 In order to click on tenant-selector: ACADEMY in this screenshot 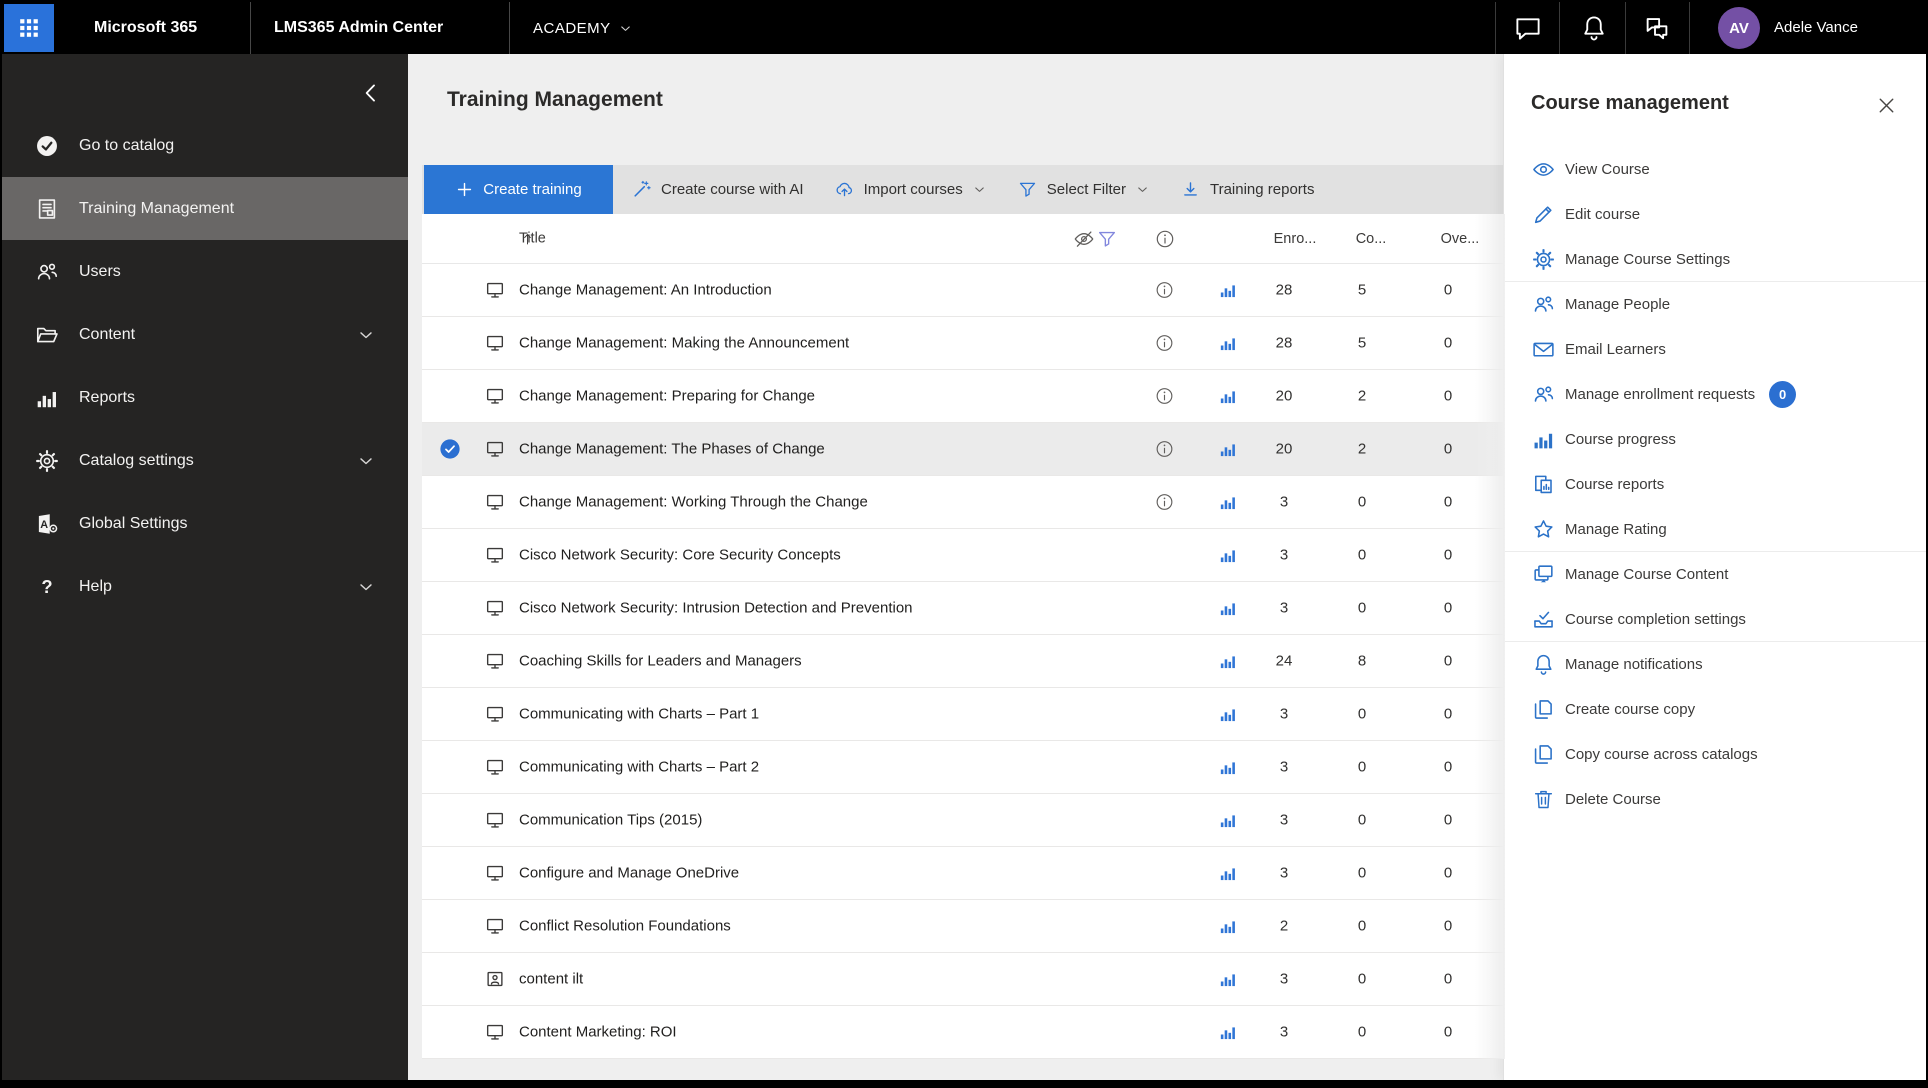, I will do `click(583, 28)`.